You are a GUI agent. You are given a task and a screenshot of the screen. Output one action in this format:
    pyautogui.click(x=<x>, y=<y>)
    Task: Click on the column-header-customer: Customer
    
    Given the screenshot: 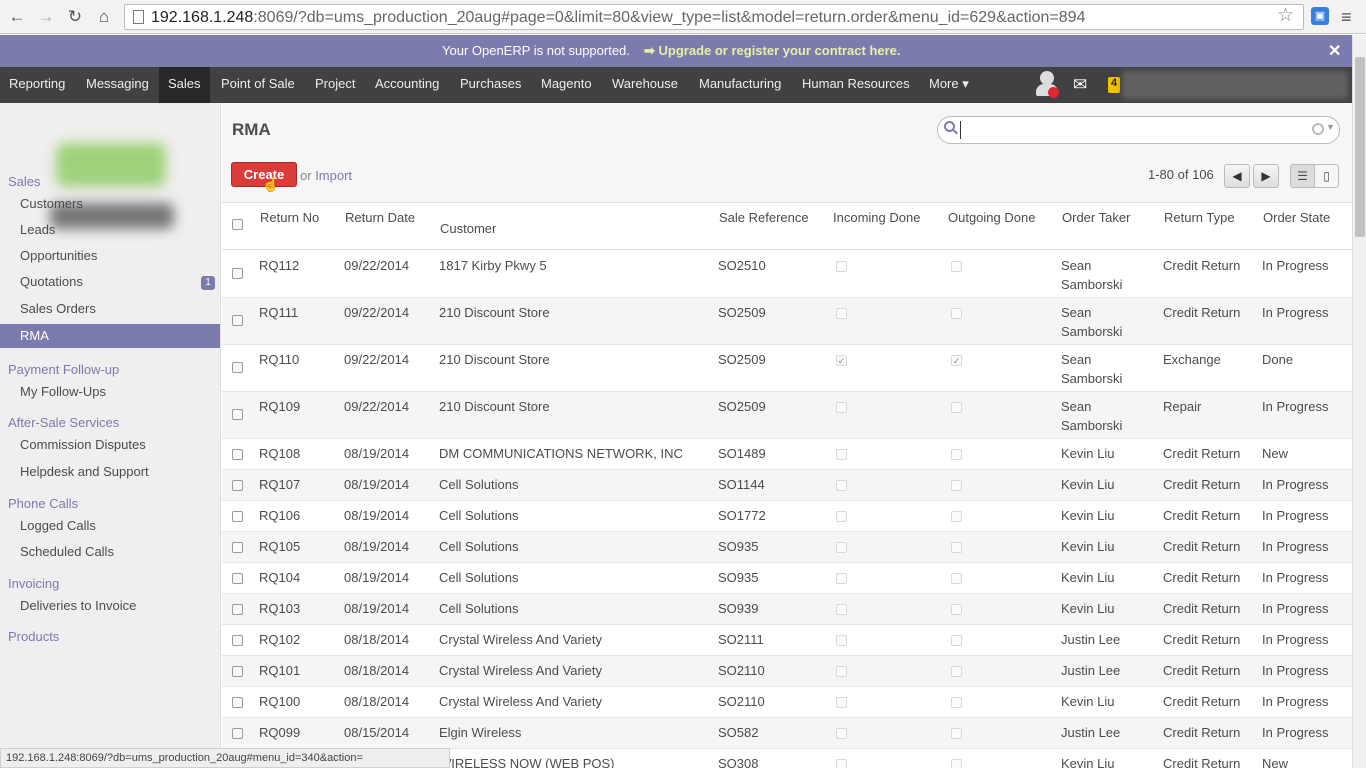 What is the action you would take?
    pyautogui.click(x=468, y=228)
    